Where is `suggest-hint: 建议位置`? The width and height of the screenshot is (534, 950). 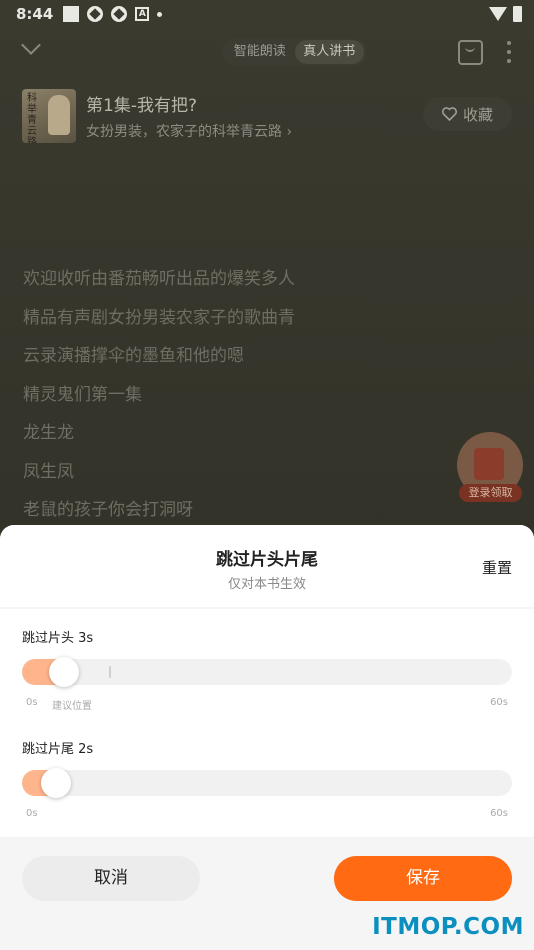 suggest-hint: 建议位置 is located at coordinates (72, 706).